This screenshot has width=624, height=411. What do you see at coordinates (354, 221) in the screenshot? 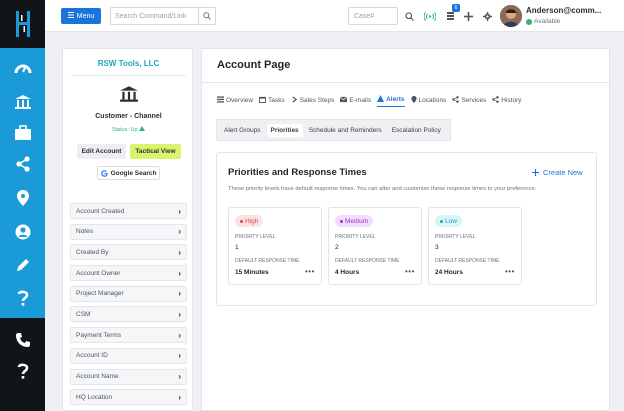
I see `priority-badge: Medium` at bounding box center [354, 221].